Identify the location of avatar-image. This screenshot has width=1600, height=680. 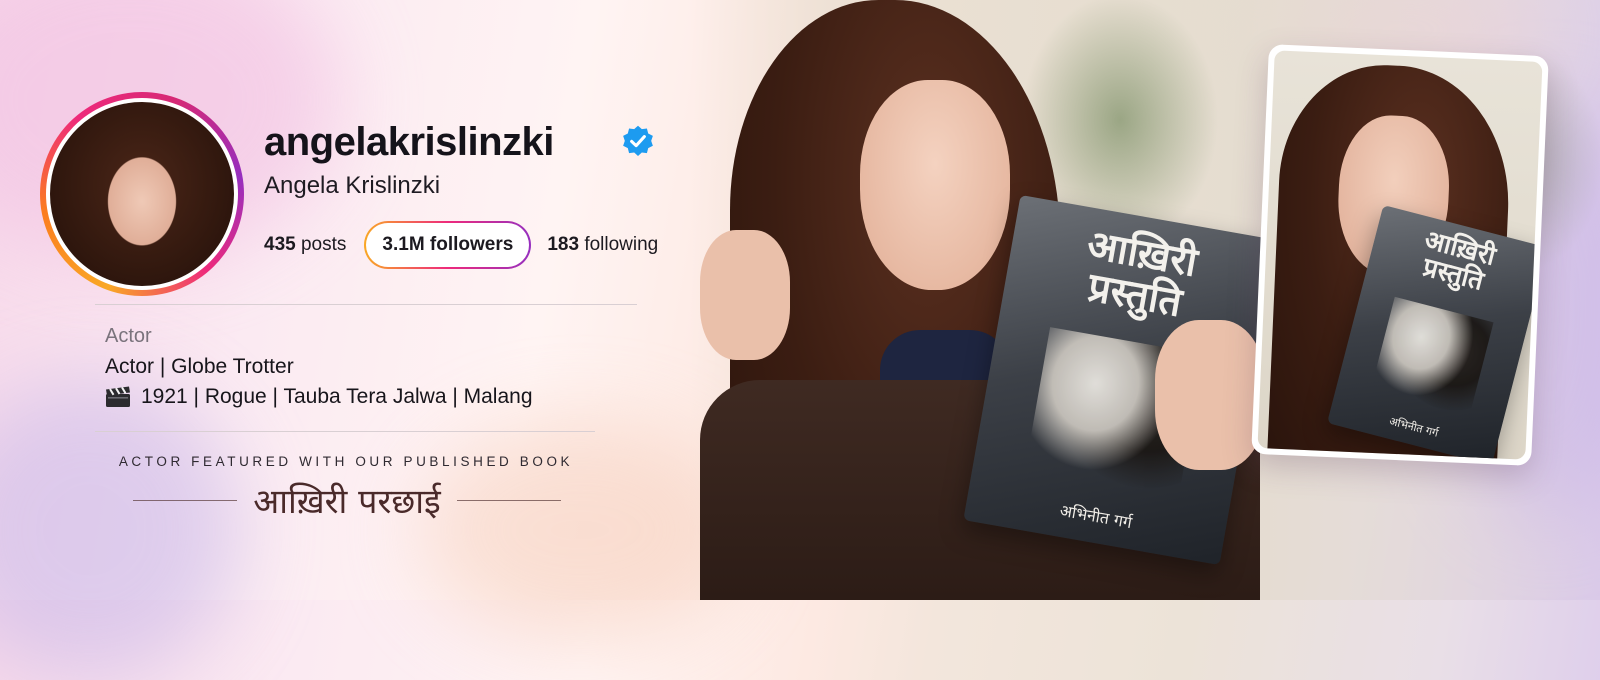
(142, 194).